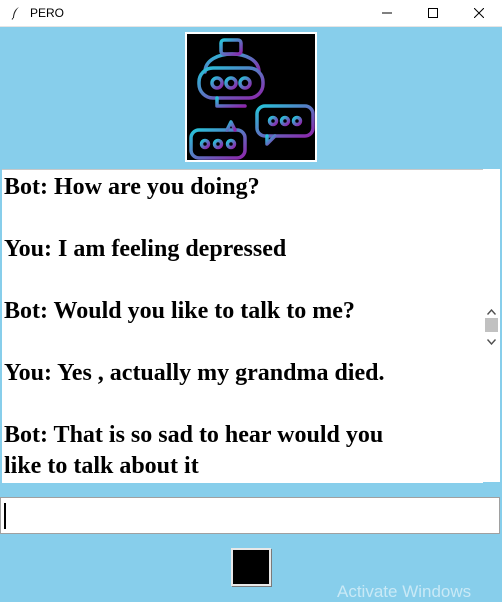 The height and width of the screenshot is (602, 502). What do you see at coordinates (16, 13) in the screenshot?
I see `feather-icon` at bounding box center [16, 13].